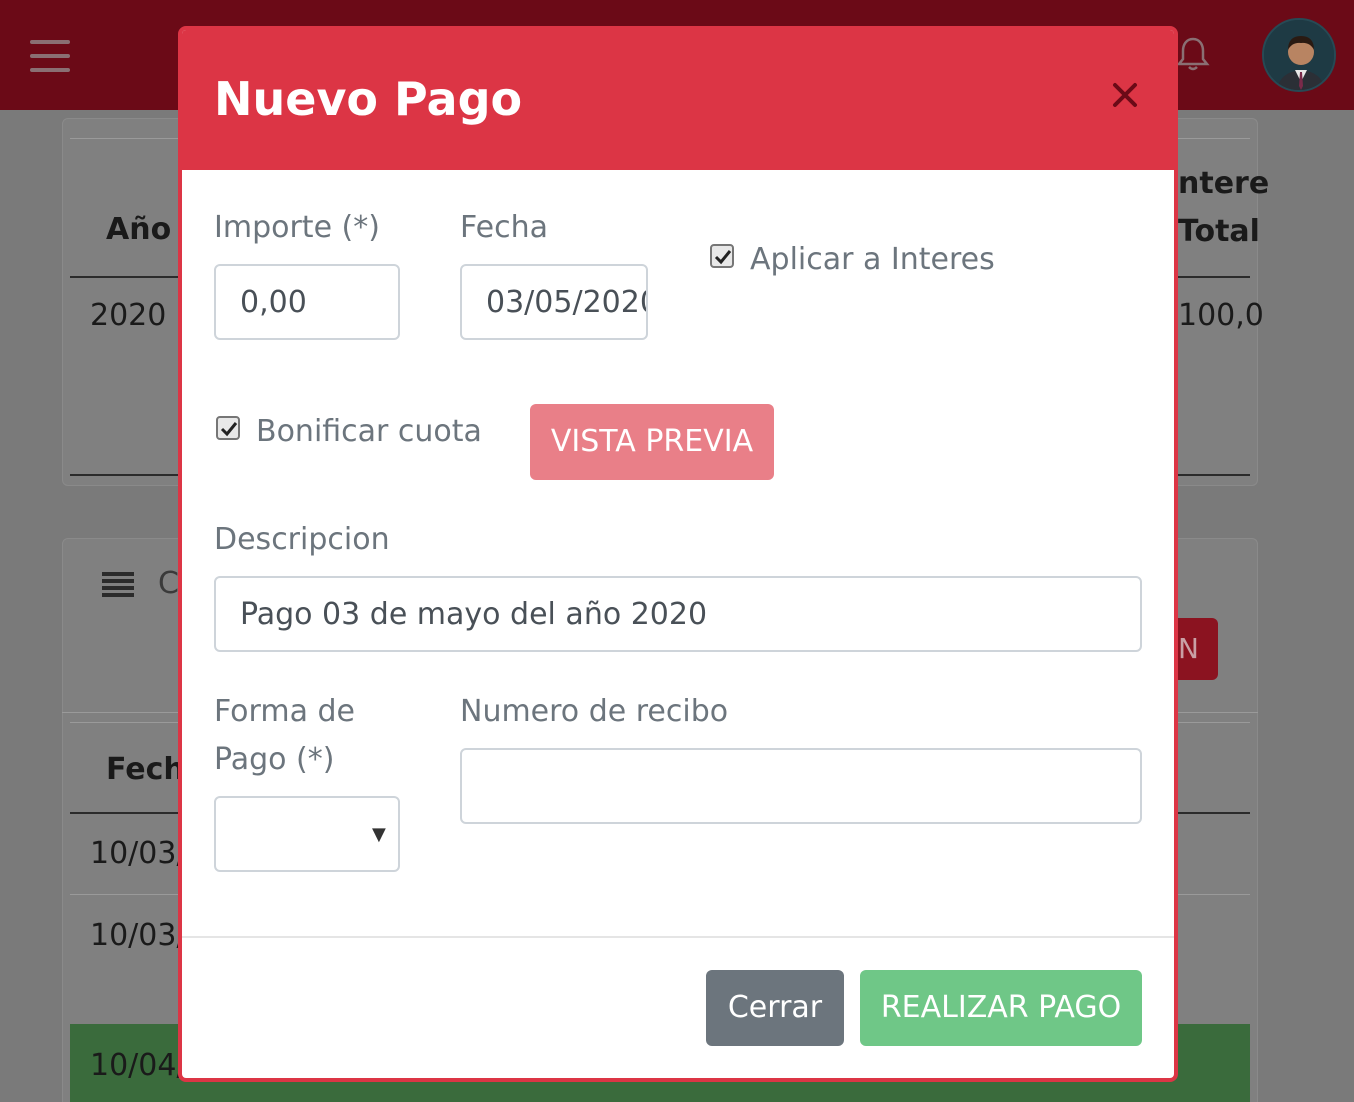 The image size is (1354, 1102). I want to click on preview-button: VISTA PREVIA, so click(652, 442).